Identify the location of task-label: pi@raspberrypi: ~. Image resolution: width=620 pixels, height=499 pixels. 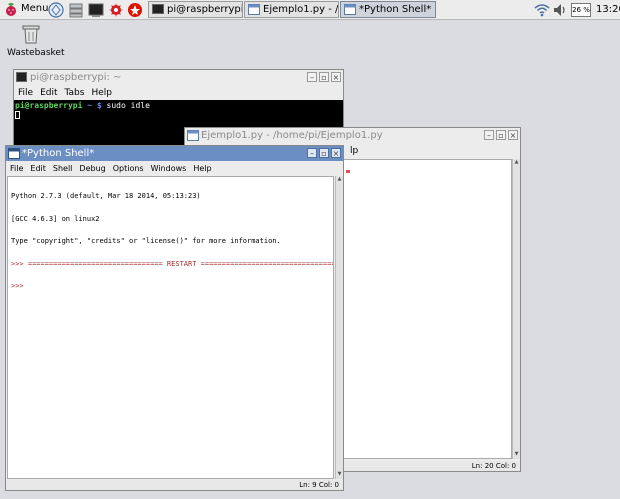
(205, 9).